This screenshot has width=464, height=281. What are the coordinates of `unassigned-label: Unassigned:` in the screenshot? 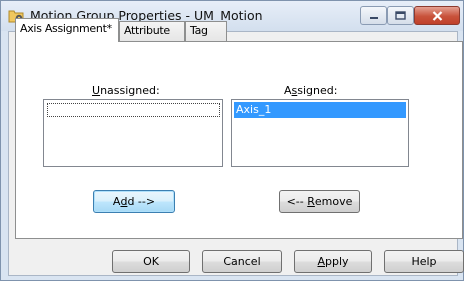 It's located at (126, 90).